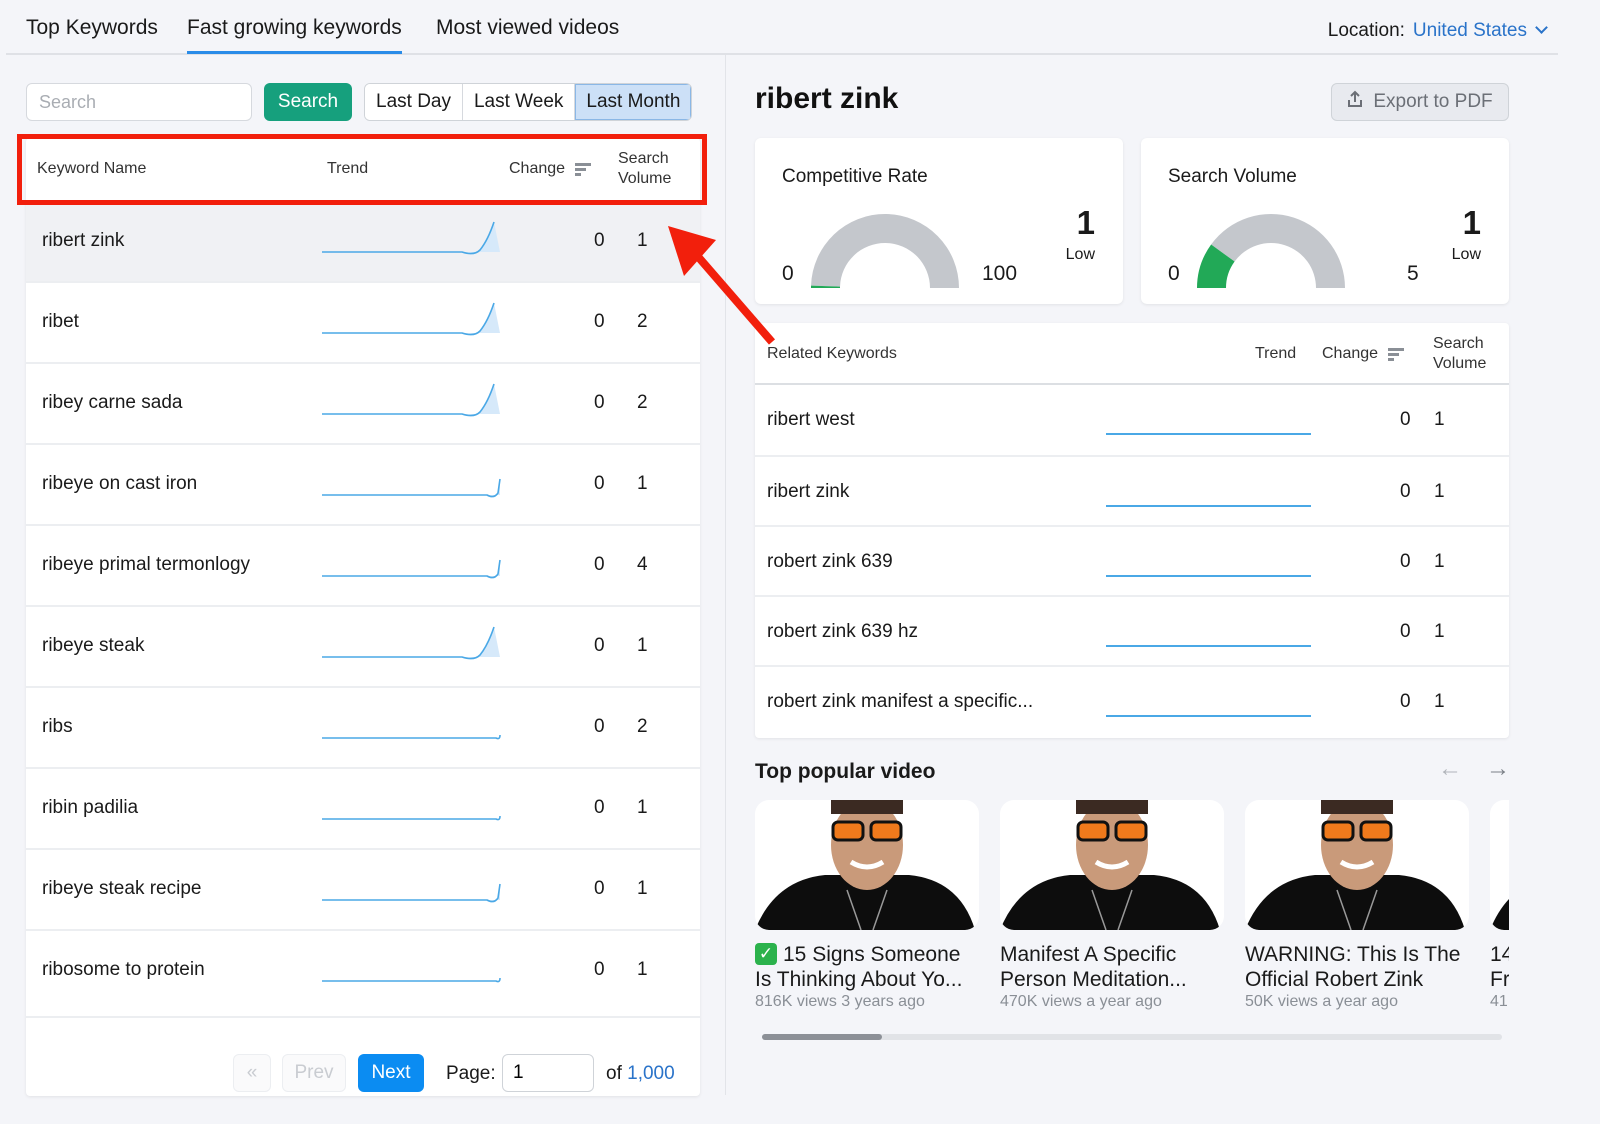 The height and width of the screenshot is (1124, 1600). Describe the element at coordinates (1132, 560) in the screenshot. I see `related-keyword-row: robert zink 639 0 1` at that location.